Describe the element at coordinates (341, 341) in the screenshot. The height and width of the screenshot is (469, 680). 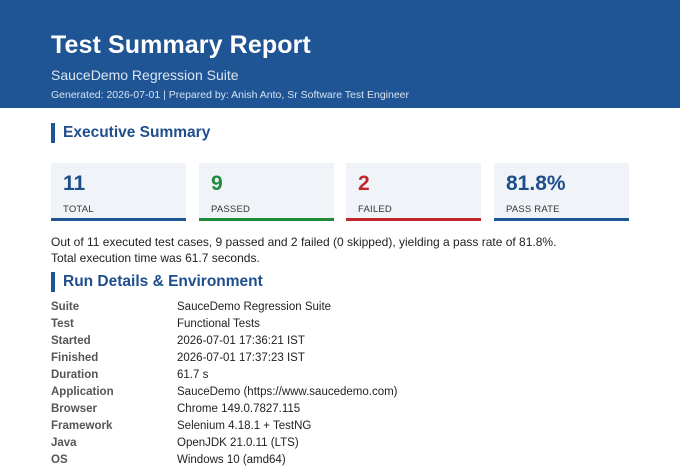
I see `detail-row: Started 2026-07-01 17:36:21 IST` at that location.